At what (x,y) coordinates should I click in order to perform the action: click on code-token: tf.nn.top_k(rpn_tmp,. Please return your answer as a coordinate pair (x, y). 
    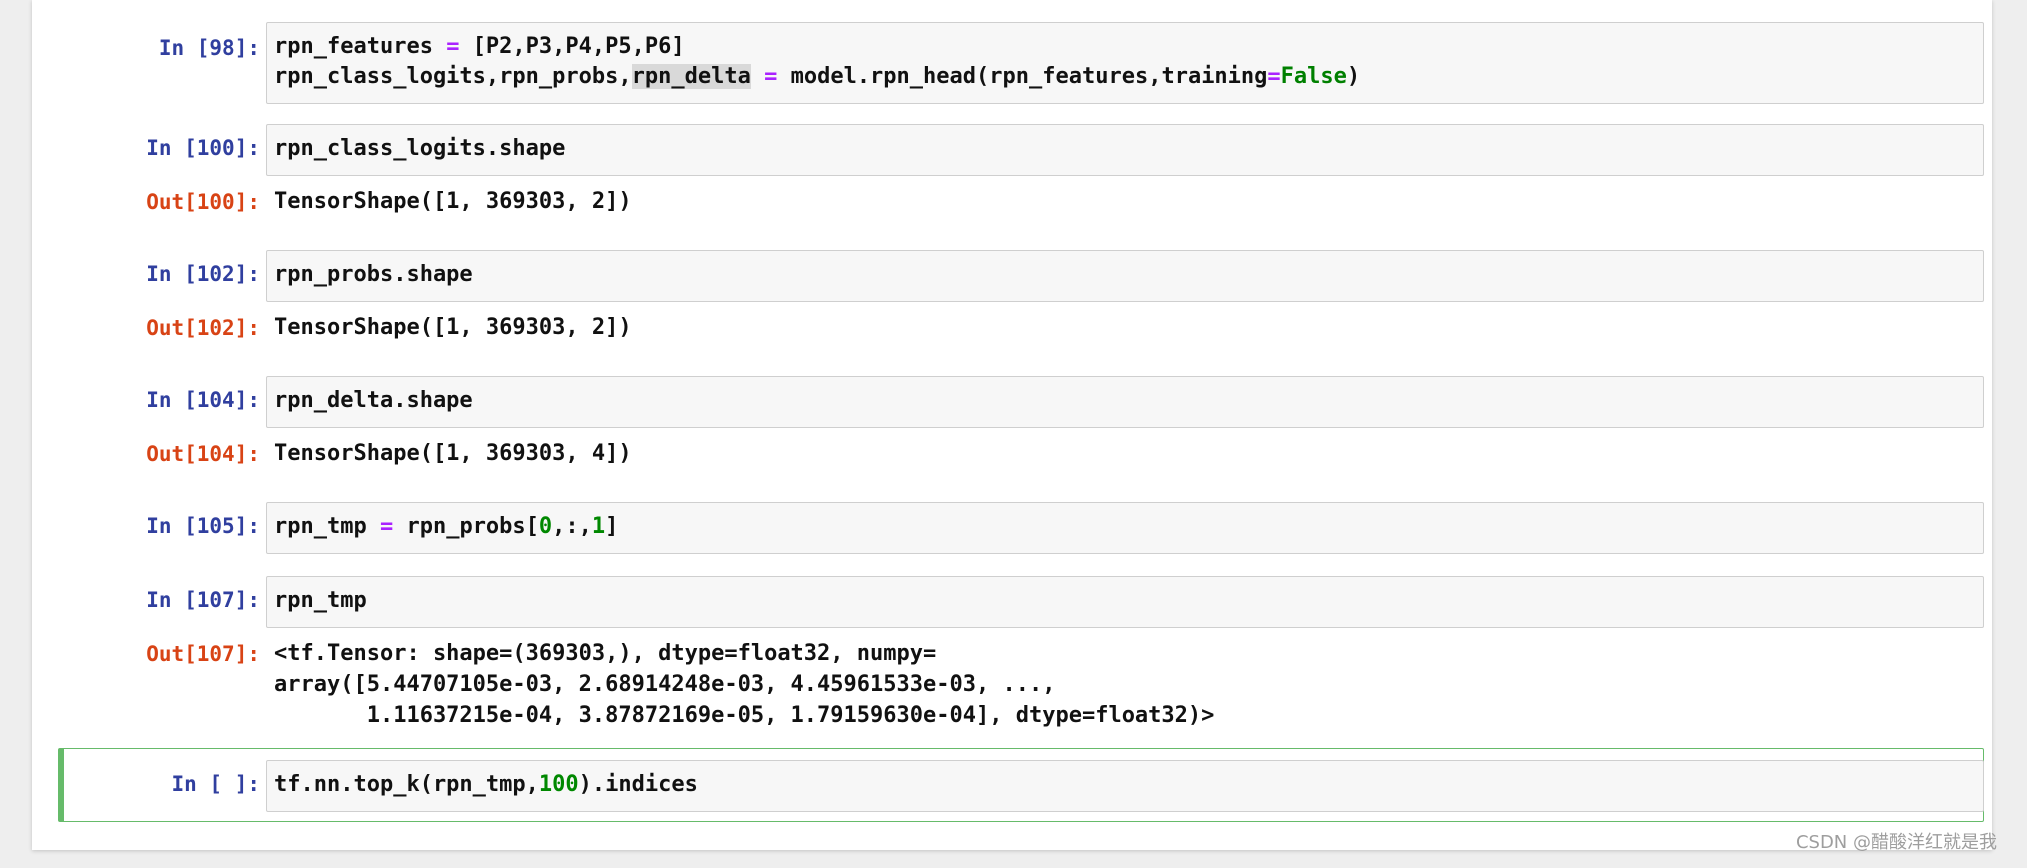
    Looking at the image, I should click on (406, 784).